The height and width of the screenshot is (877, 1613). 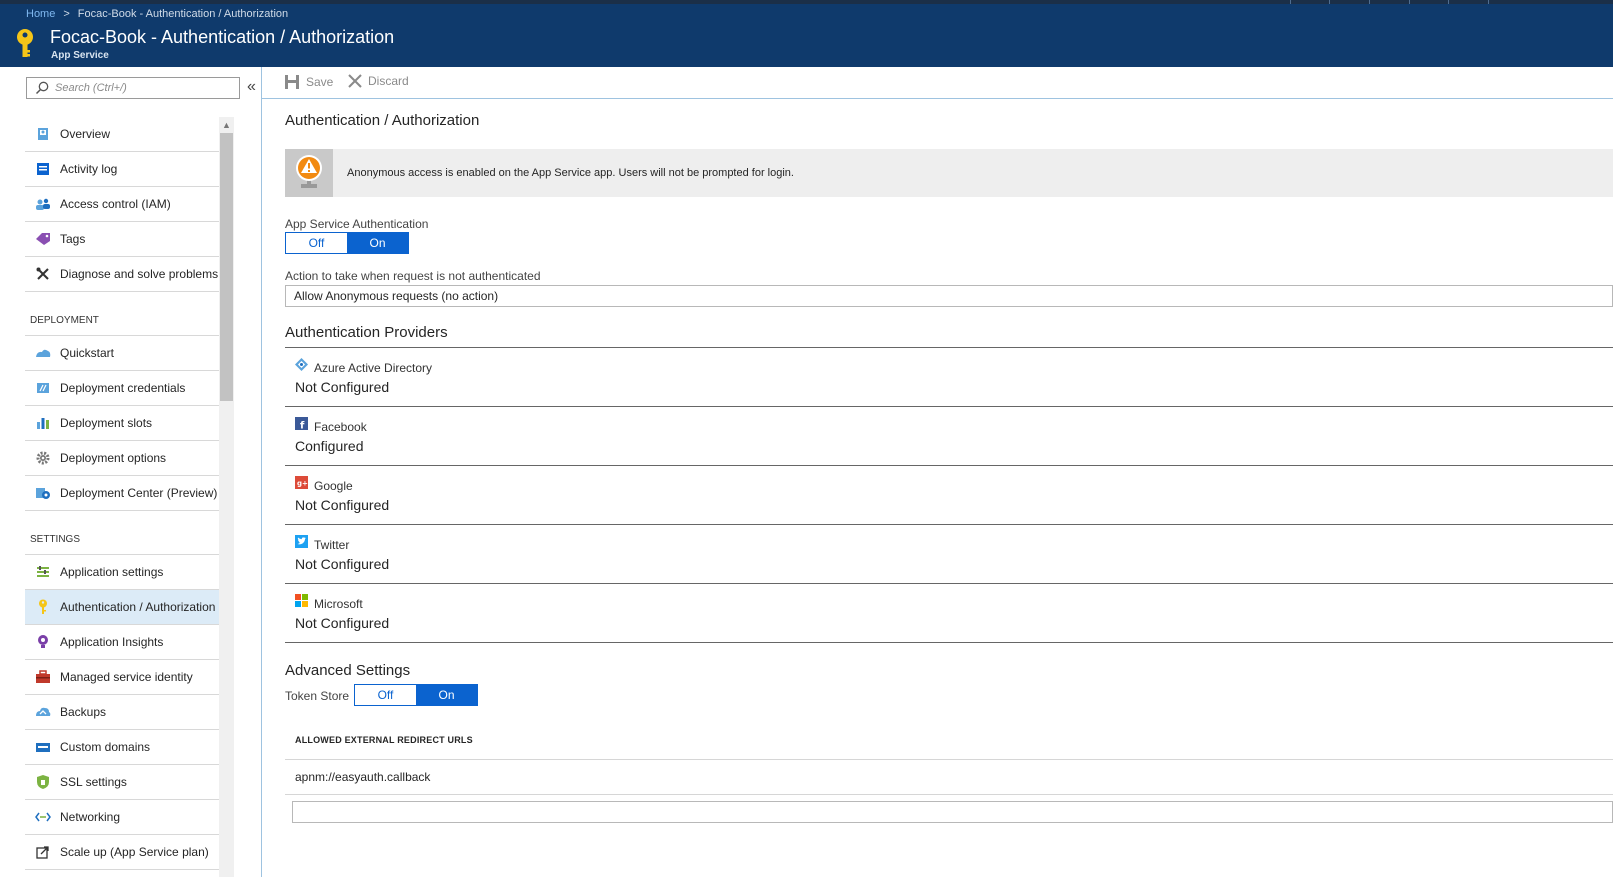 What do you see at coordinates (949, 554) in the screenshot?
I see `provider-twitter: Twitter Not Configured` at bounding box center [949, 554].